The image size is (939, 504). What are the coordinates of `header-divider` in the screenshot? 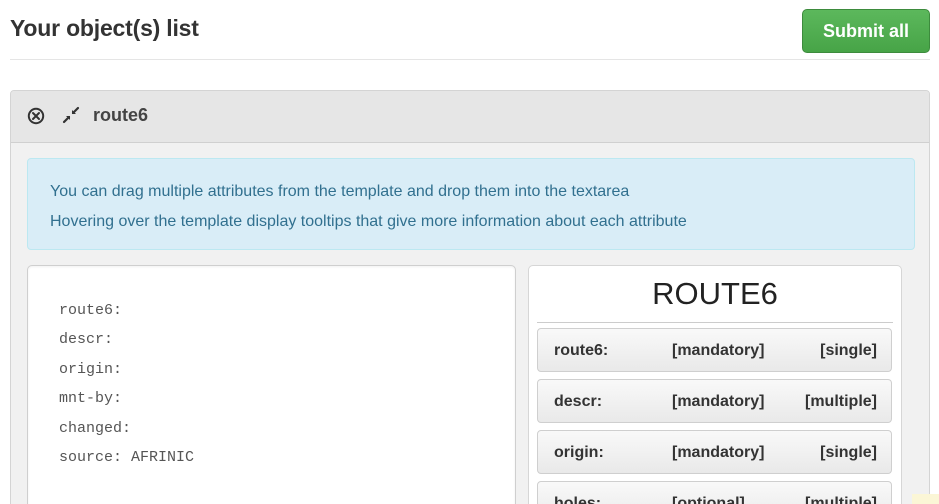 It's located at (470, 59).